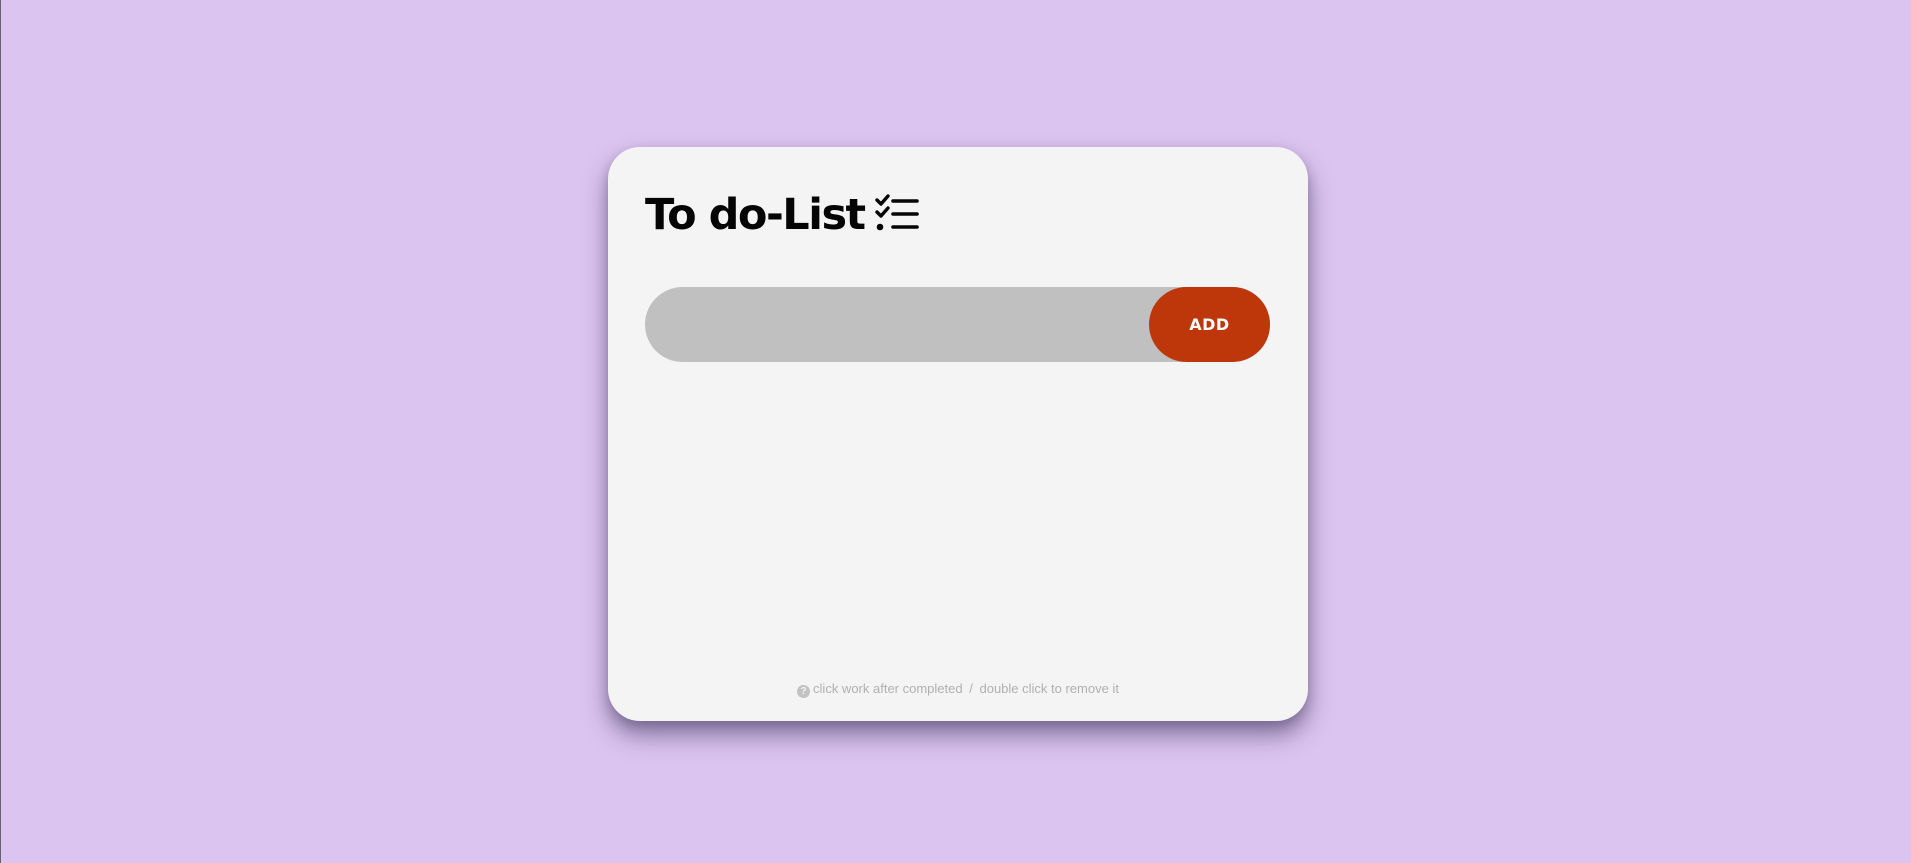 The image size is (1911, 863). I want to click on header: To do-List, so click(782, 215).